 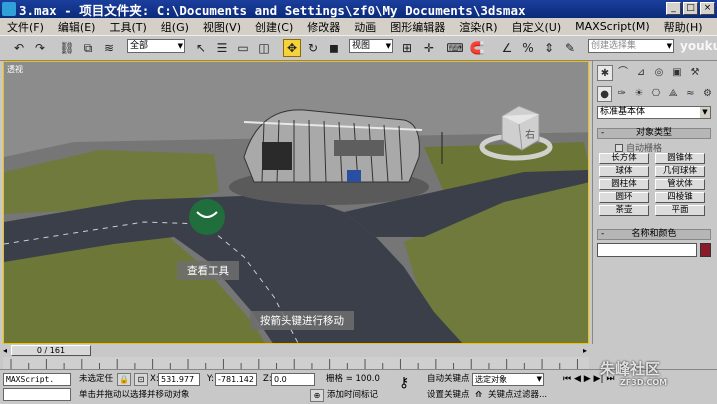 I want to click on object-color-swatch, so click(x=705, y=250).